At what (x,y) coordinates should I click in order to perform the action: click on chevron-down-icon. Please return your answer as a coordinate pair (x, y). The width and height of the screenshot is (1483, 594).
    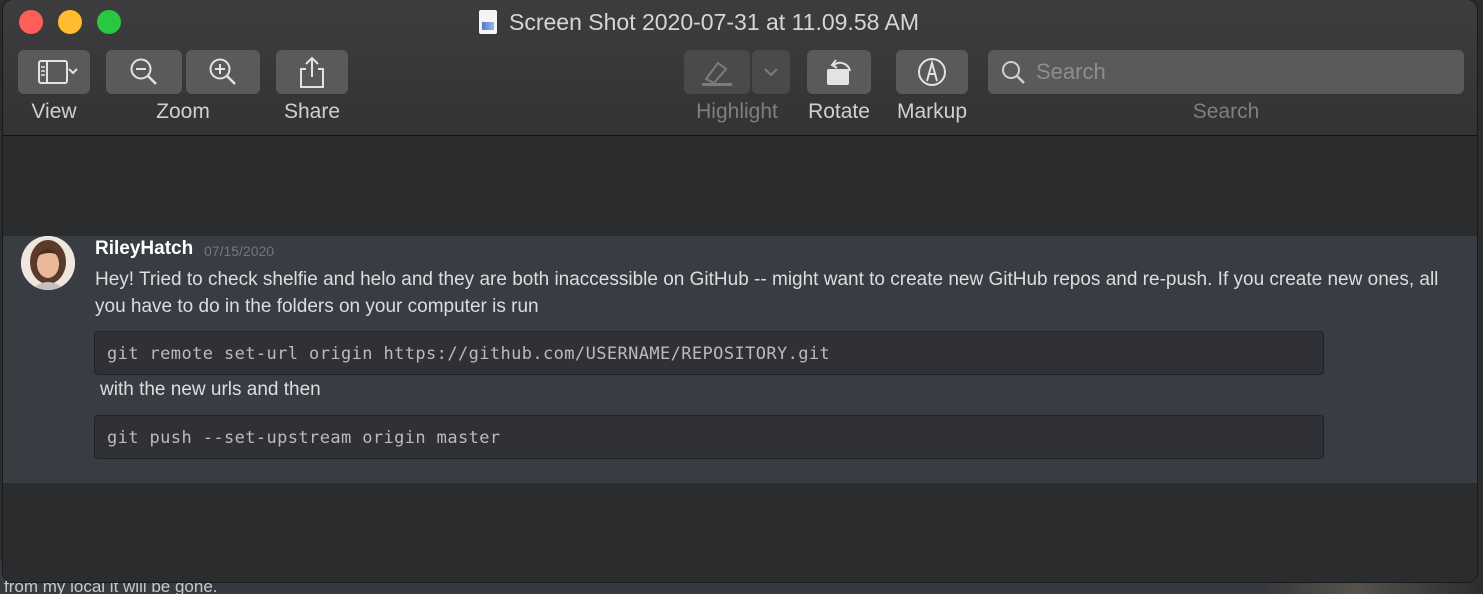
    Looking at the image, I should click on (771, 72).